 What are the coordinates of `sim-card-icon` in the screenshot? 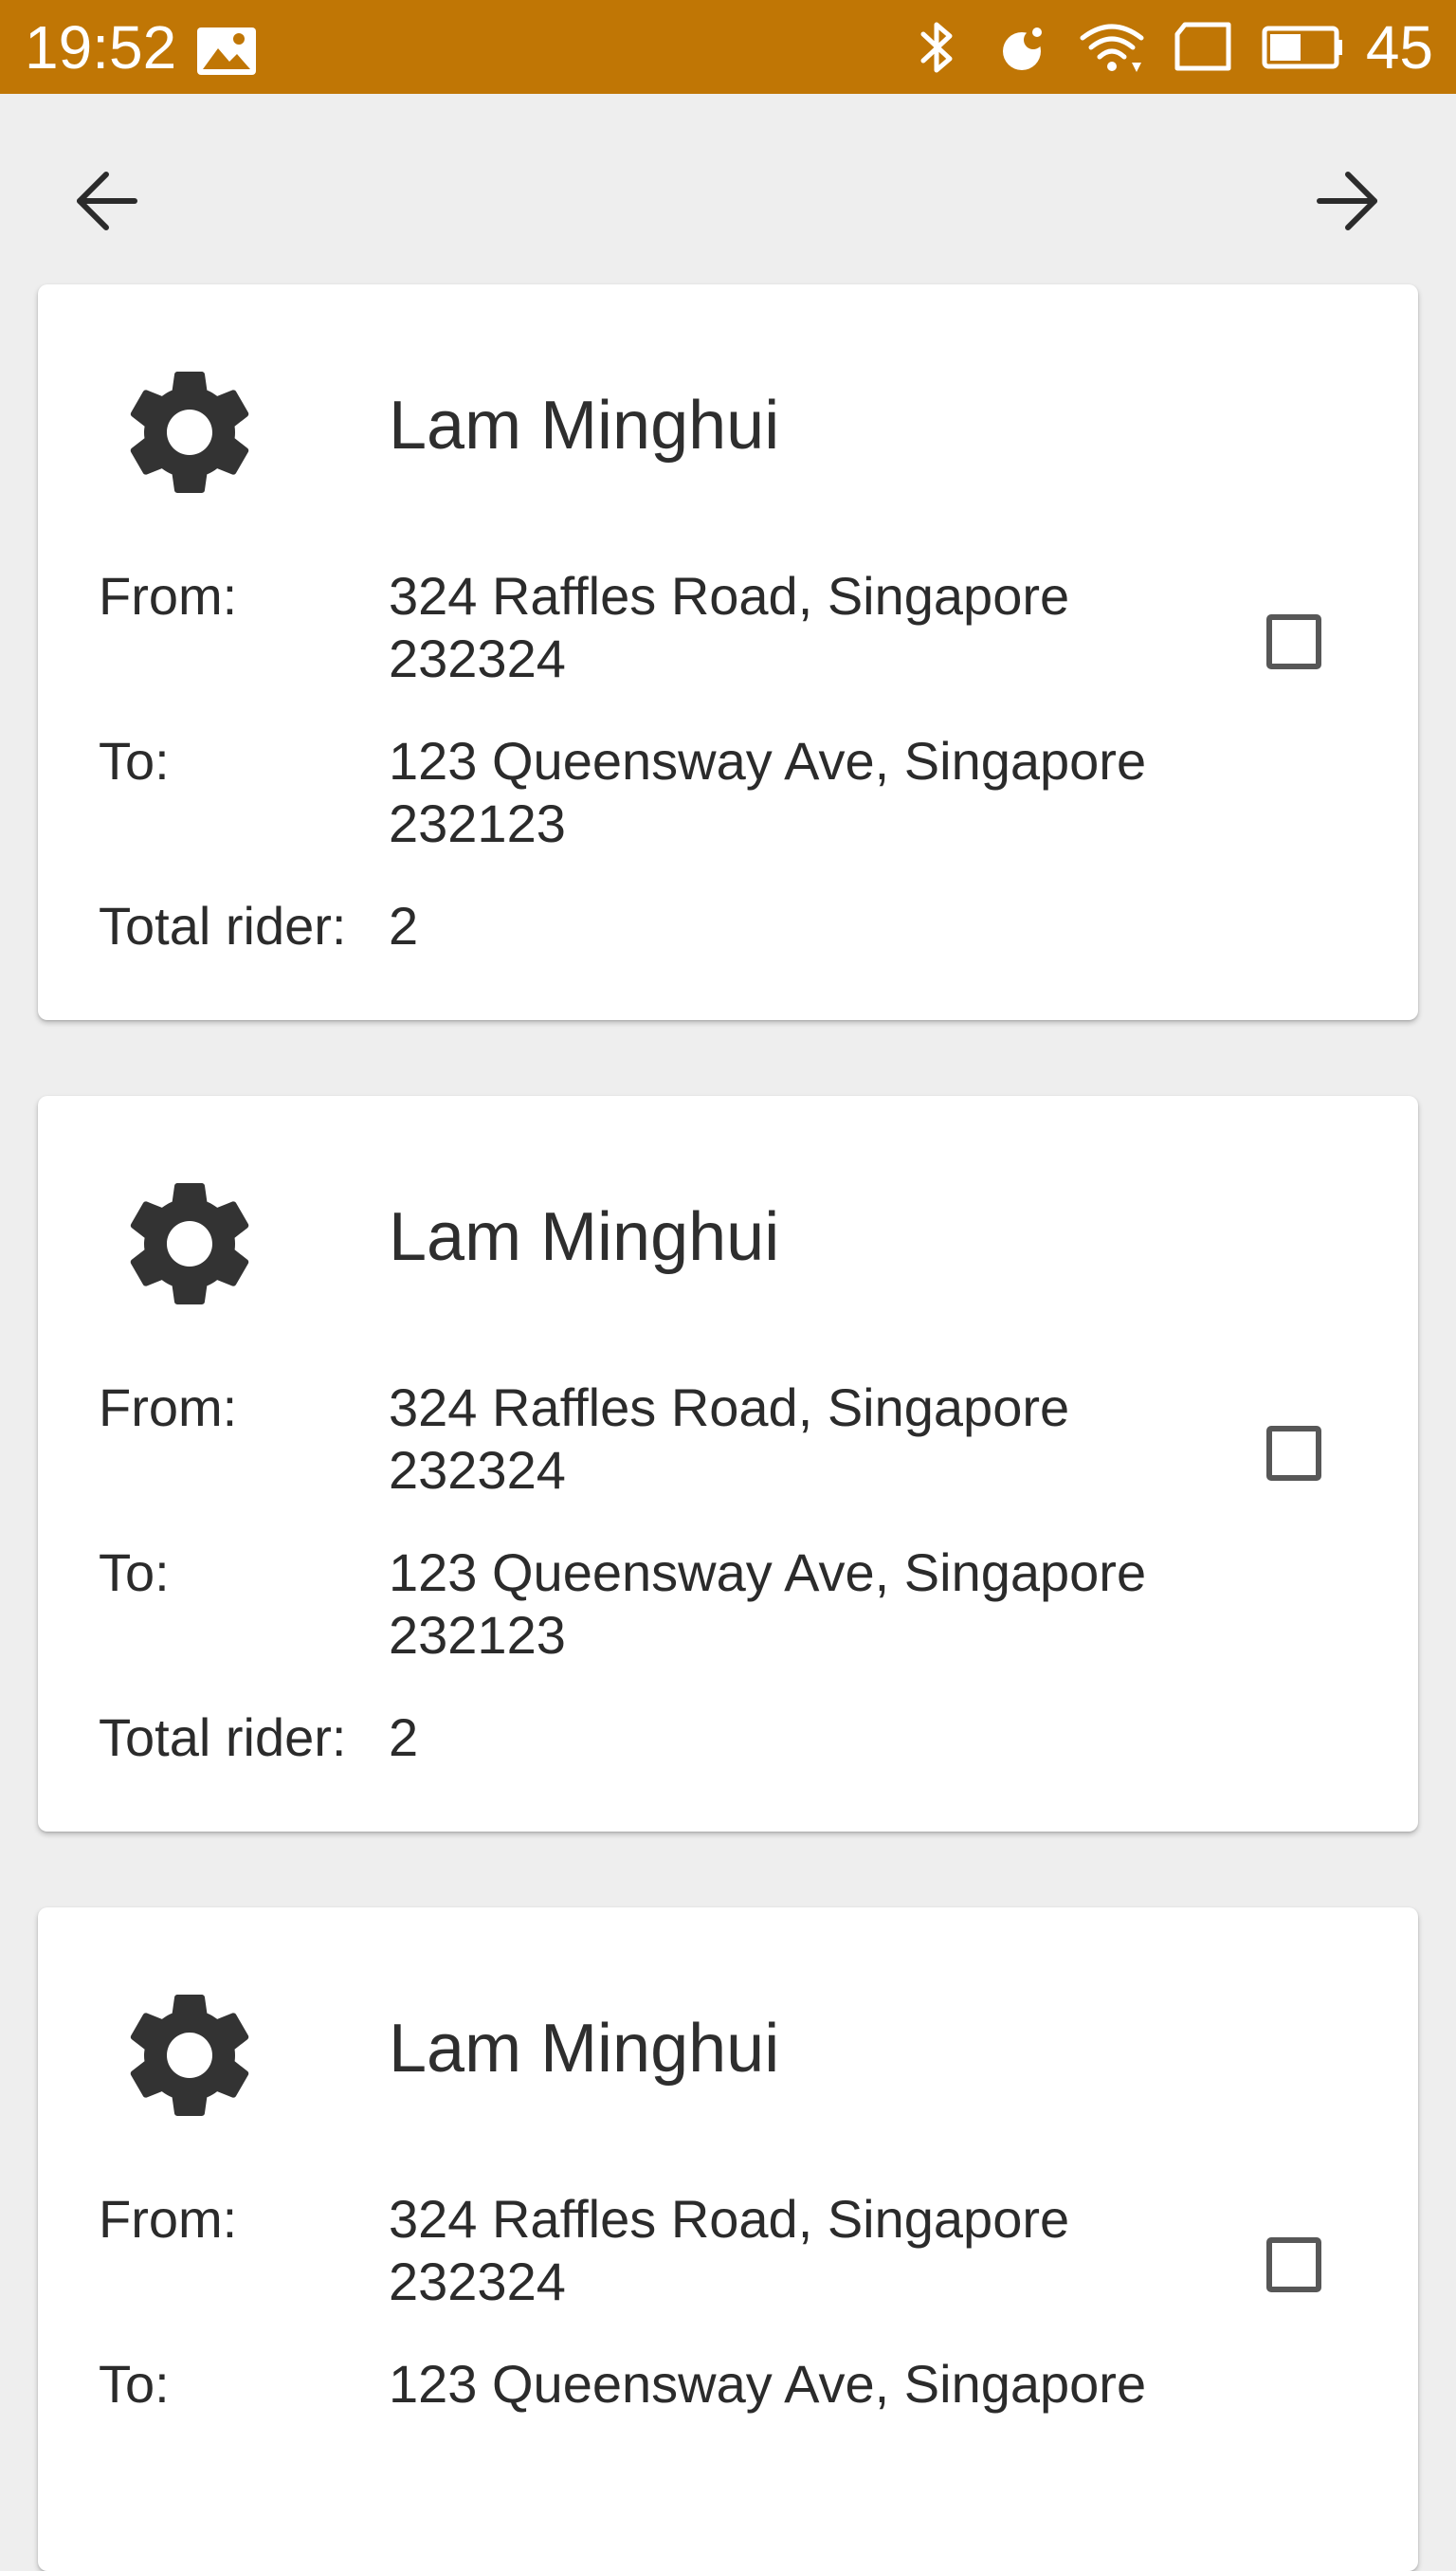 It's located at (1202, 46).